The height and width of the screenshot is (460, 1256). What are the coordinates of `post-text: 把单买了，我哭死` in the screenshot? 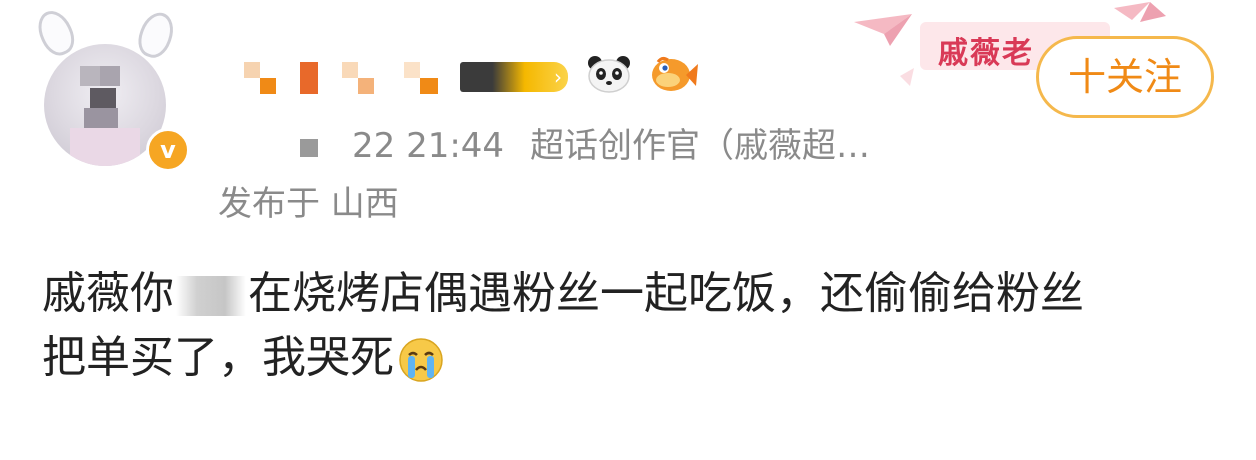 It's located at (218, 357).